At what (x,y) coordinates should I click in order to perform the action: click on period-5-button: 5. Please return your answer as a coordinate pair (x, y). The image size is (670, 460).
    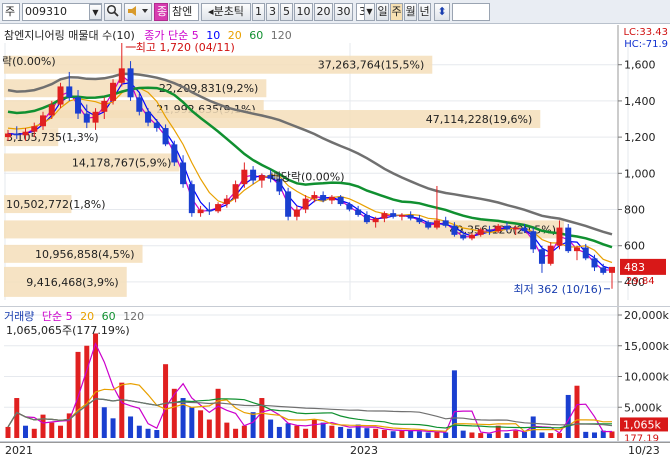
    Looking at the image, I should click on (286, 12).